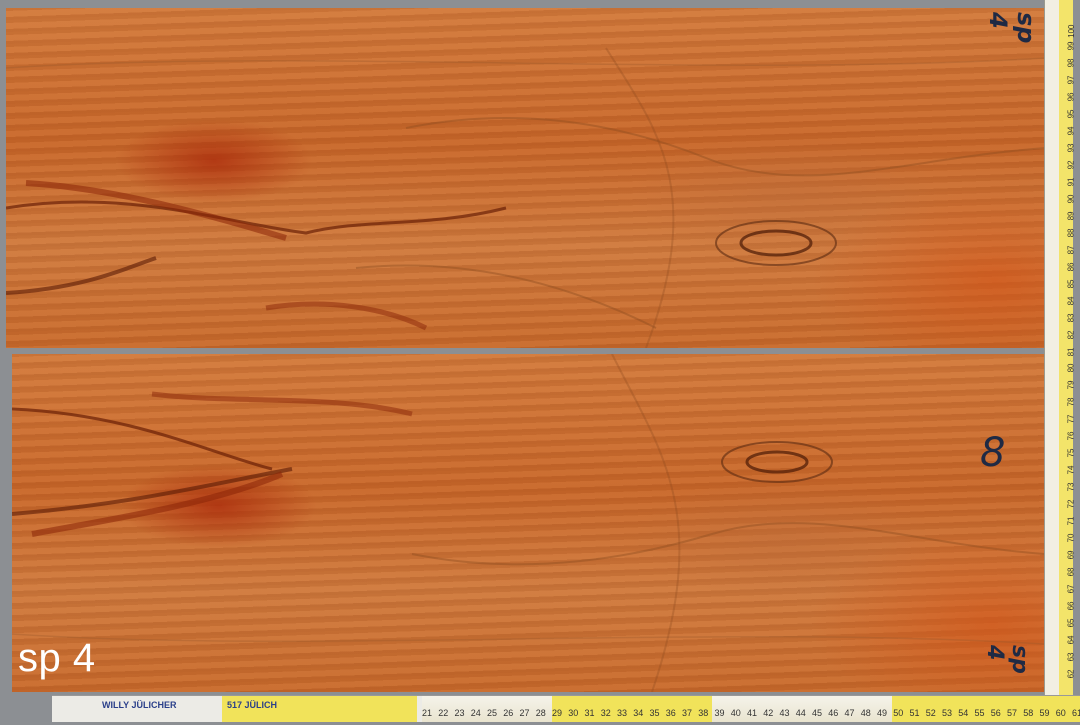  Describe the element at coordinates (1060, 713) in the screenshot. I see `ruler-number: 60` at that location.